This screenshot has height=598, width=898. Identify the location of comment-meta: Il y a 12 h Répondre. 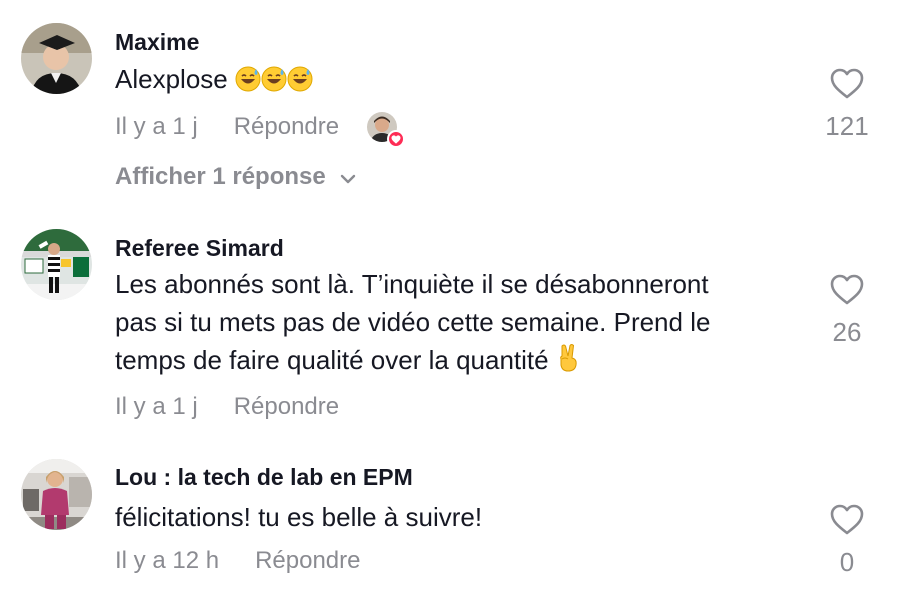
(237, 561).